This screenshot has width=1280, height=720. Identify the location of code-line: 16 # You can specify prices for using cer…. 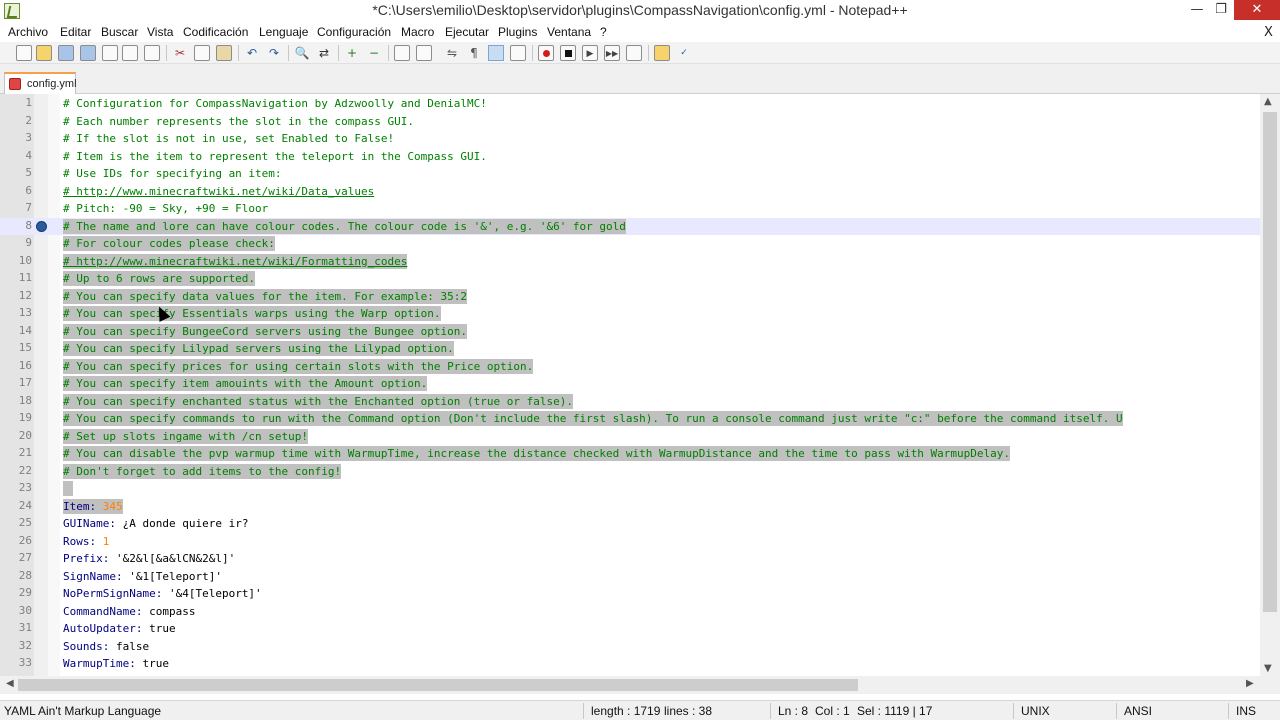
(630, 367).